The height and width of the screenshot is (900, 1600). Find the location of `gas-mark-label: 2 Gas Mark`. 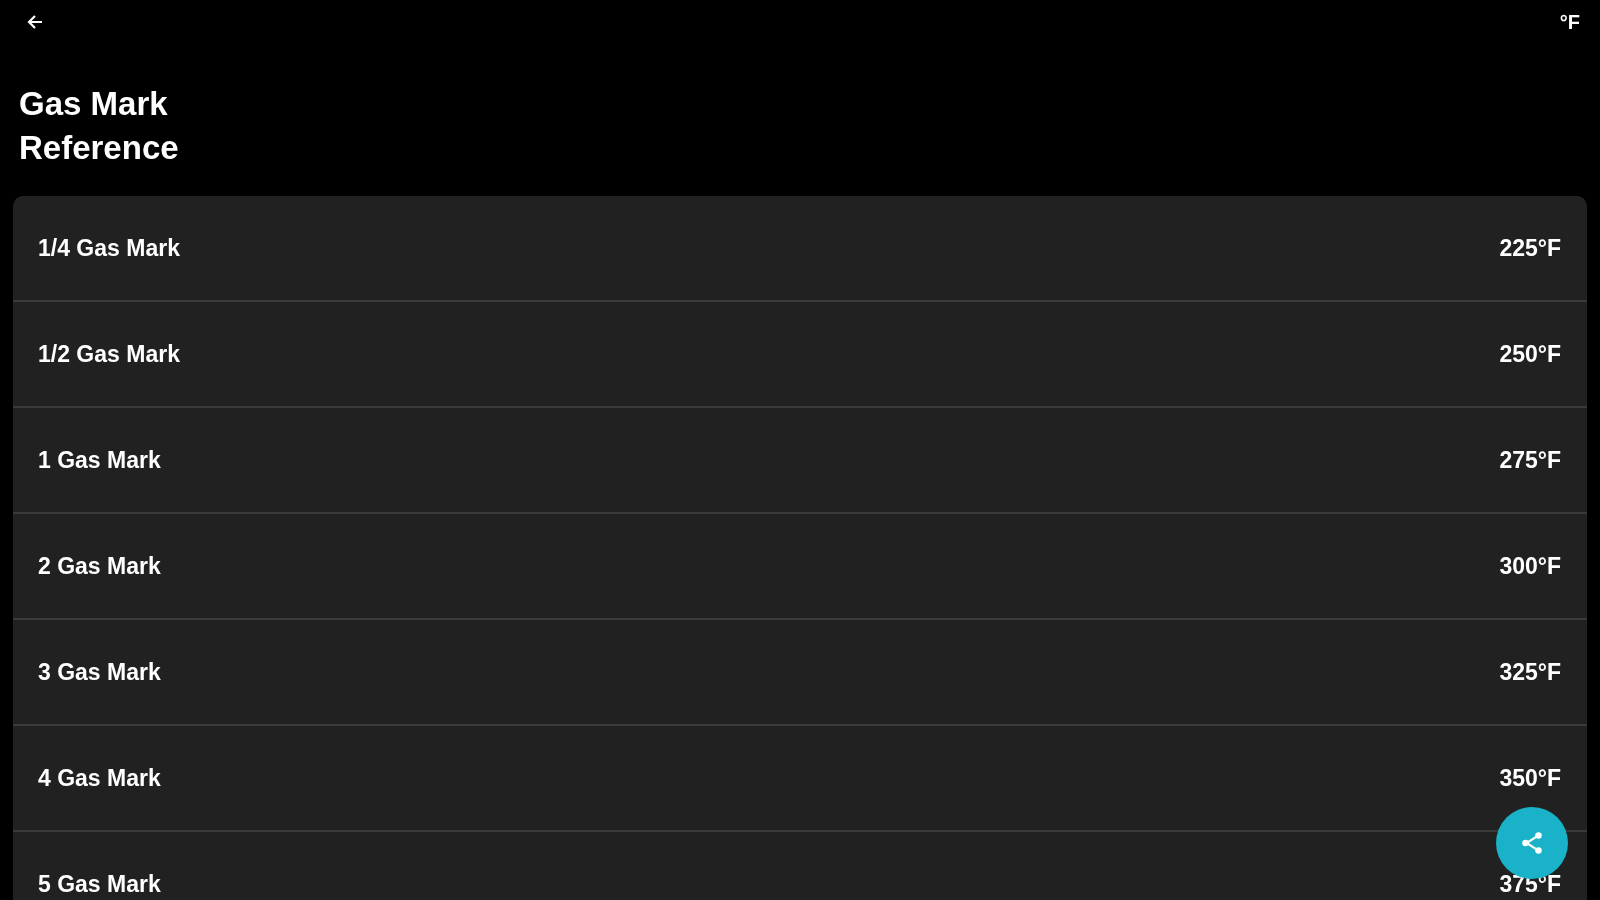

gas-mark-label: 2 Gas Mark is located at coordinates (99, 566).